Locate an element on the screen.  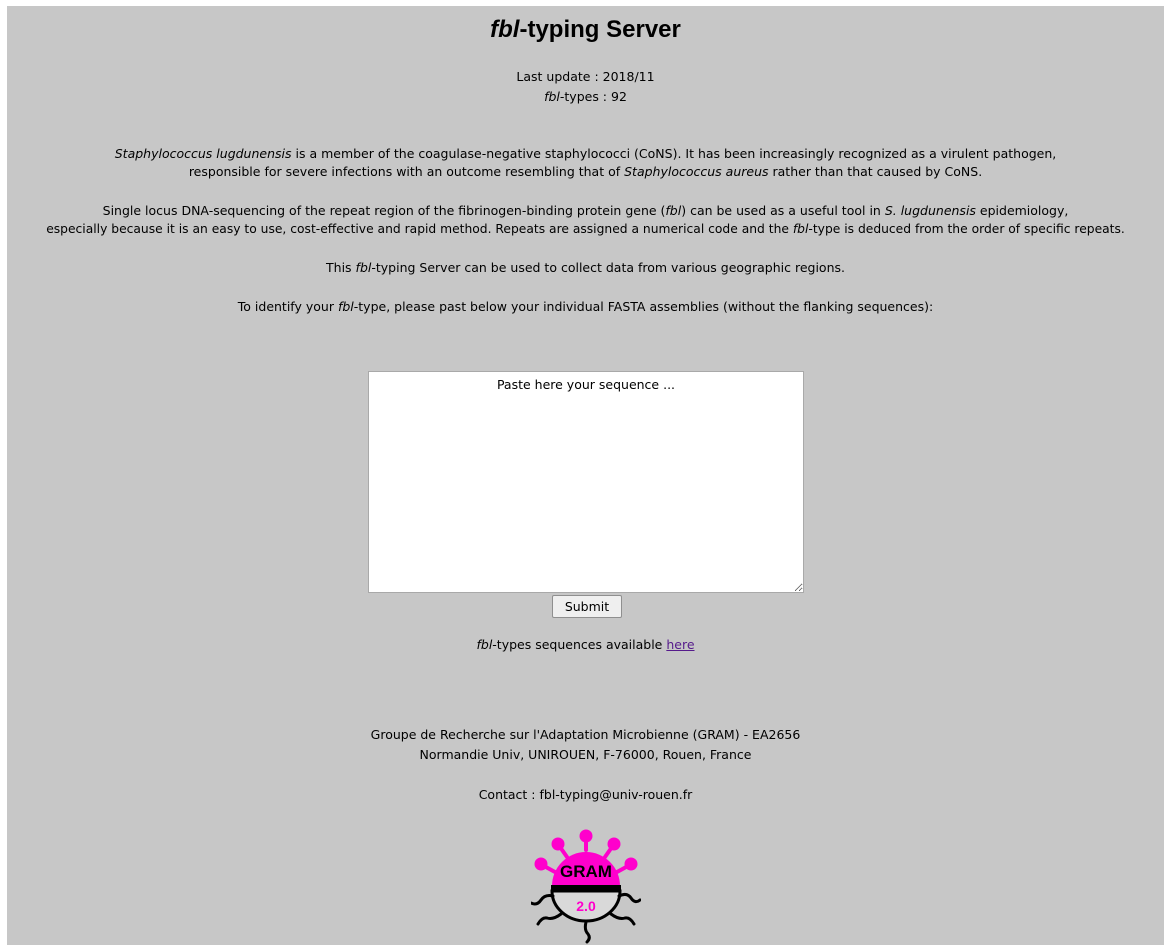
logo-top-text: GRAM is located at coordinates (586, 871).